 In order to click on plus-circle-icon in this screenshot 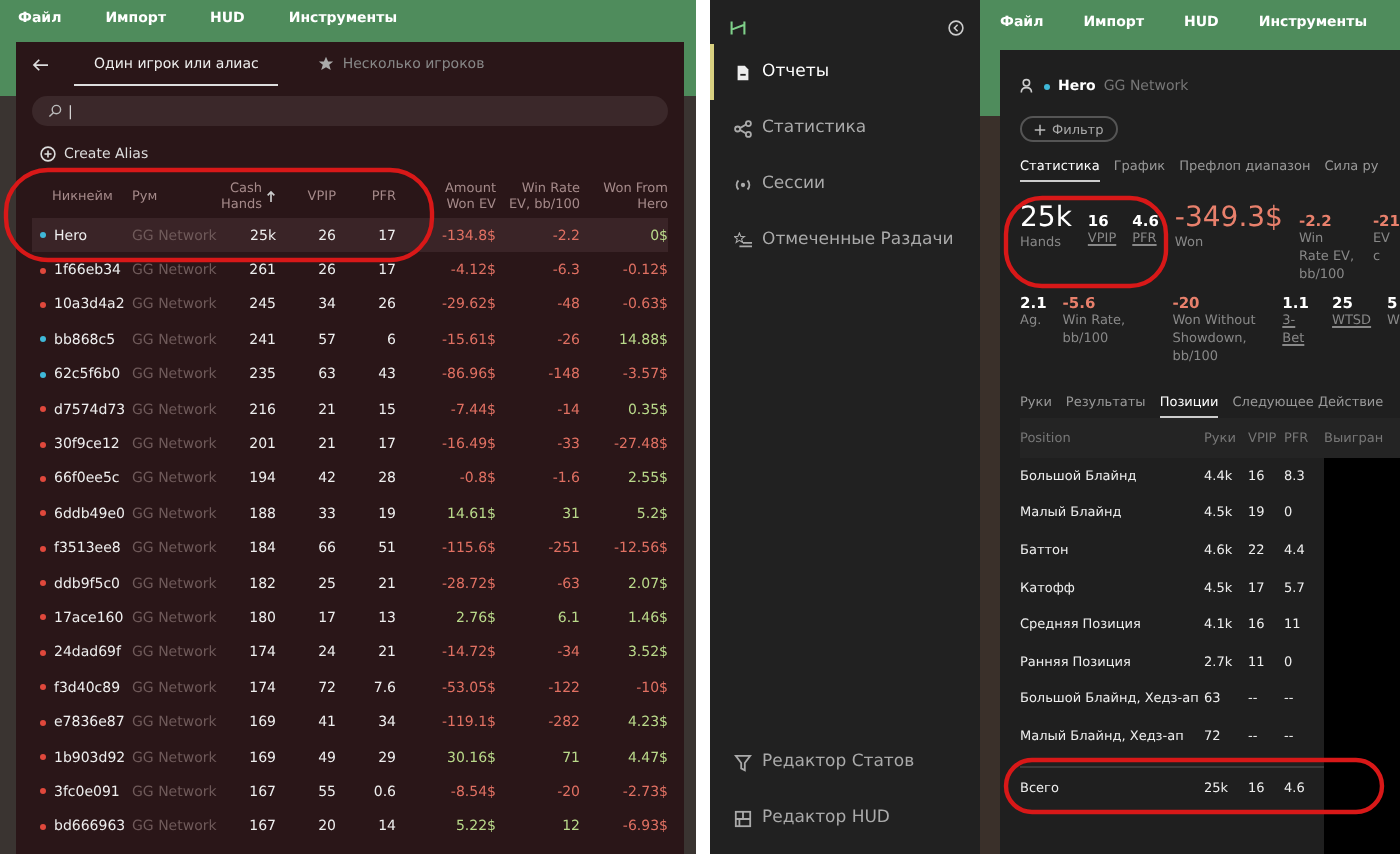, I will do `click(48, 154)`.